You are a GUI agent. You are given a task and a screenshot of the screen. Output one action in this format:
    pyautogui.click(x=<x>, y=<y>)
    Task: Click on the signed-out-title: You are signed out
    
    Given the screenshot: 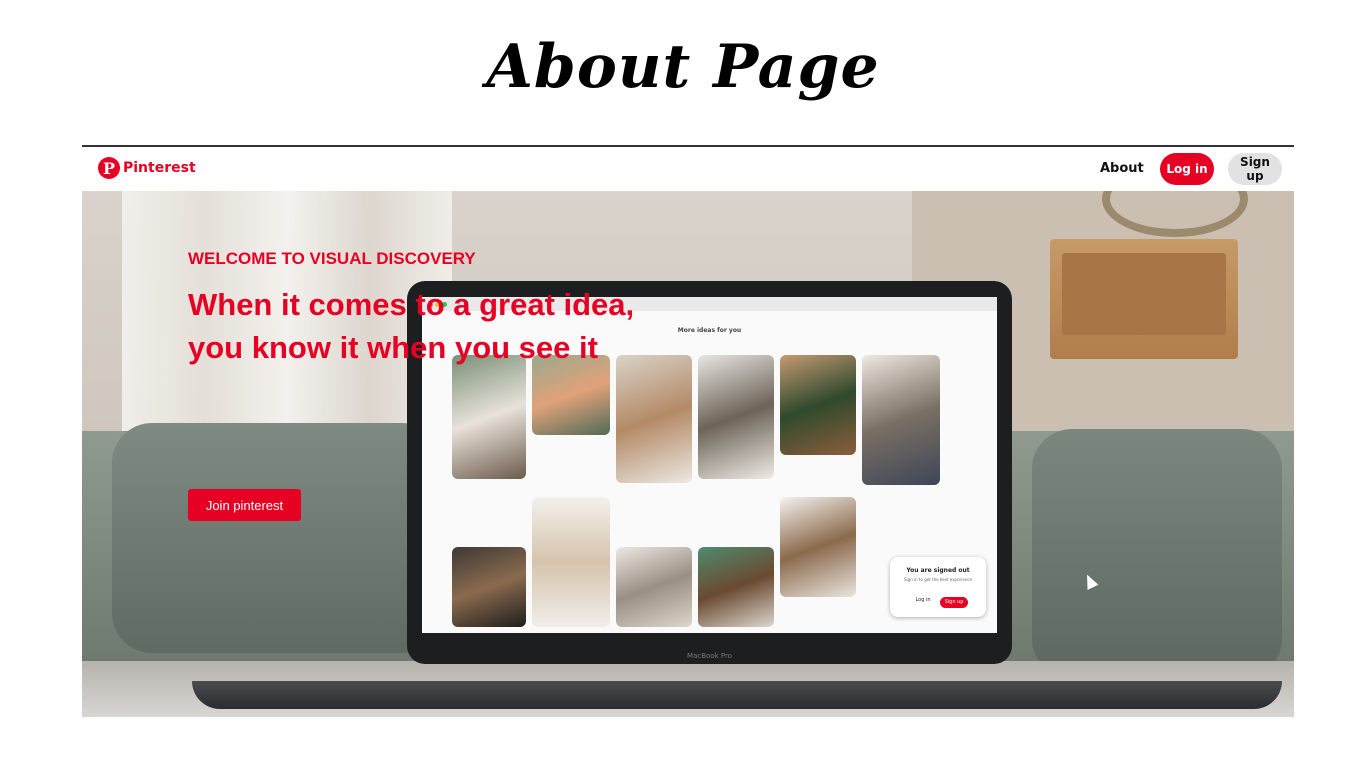 What is the action you would take?
    pyautogui.click(x=938, y=570)
    